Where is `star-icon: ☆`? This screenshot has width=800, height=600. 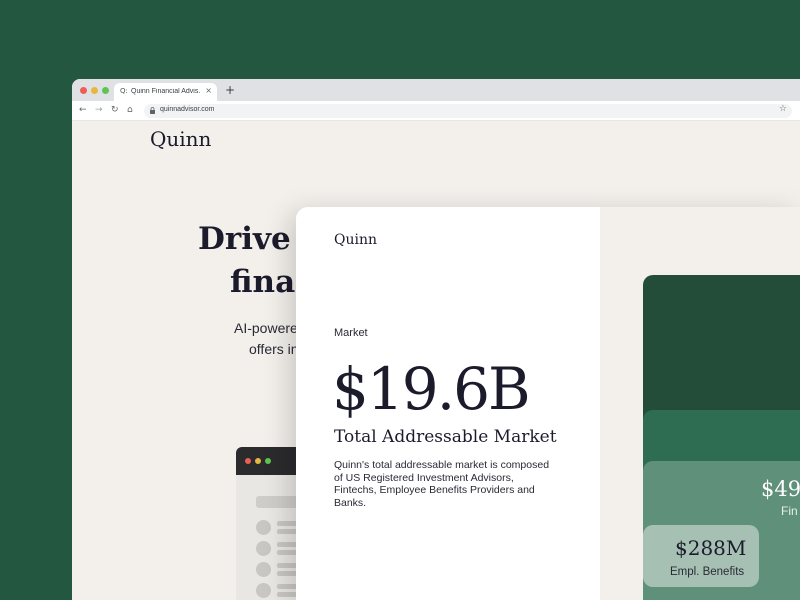
star-icon: ☆ is located at coordinates (783, 109).